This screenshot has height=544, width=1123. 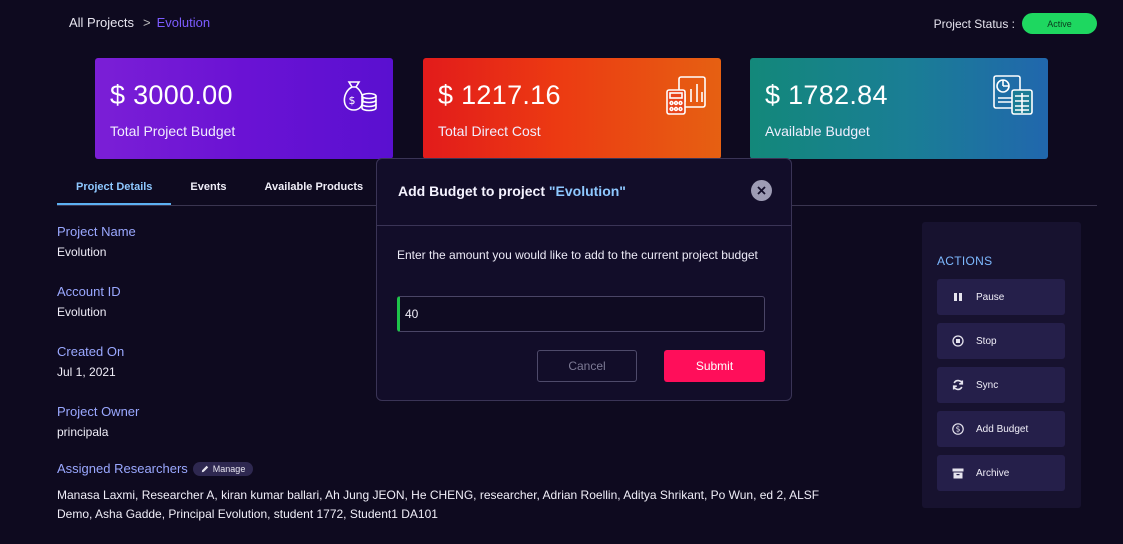 What do you see at coordinates (958, 341) in the screenshot?
I see `stop-icon` at bounding box center [958, 341].